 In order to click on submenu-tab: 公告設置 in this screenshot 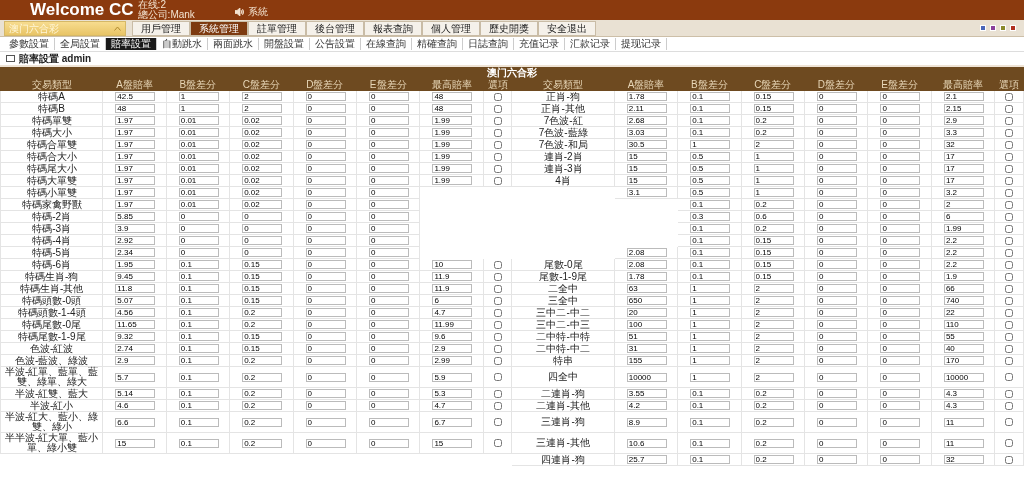, I will do `click(335, 44)`.